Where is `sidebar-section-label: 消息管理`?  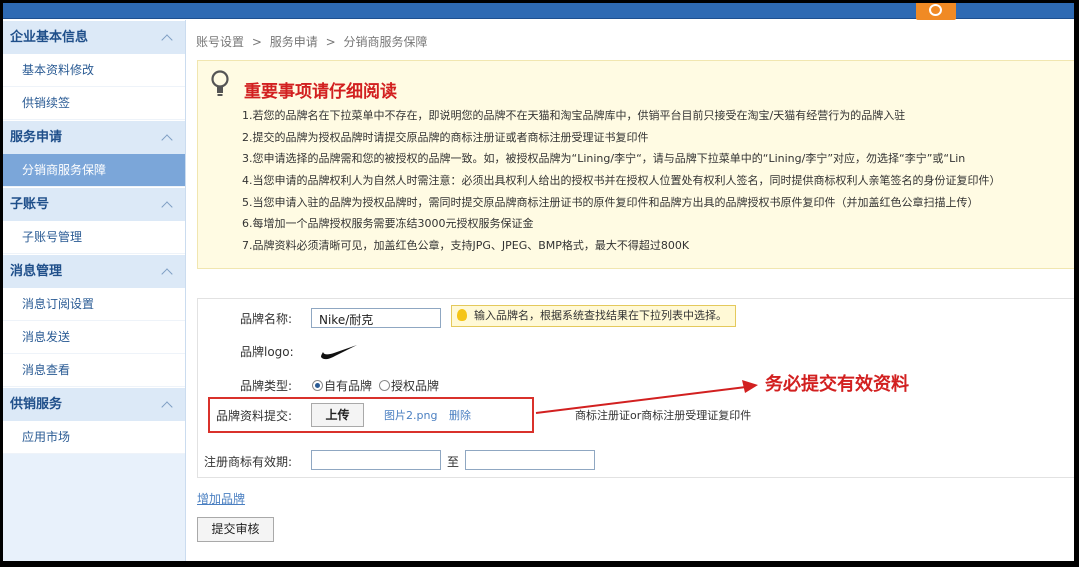
sidebar-section-label: 消息管理 is located at coordinates (36, 271).